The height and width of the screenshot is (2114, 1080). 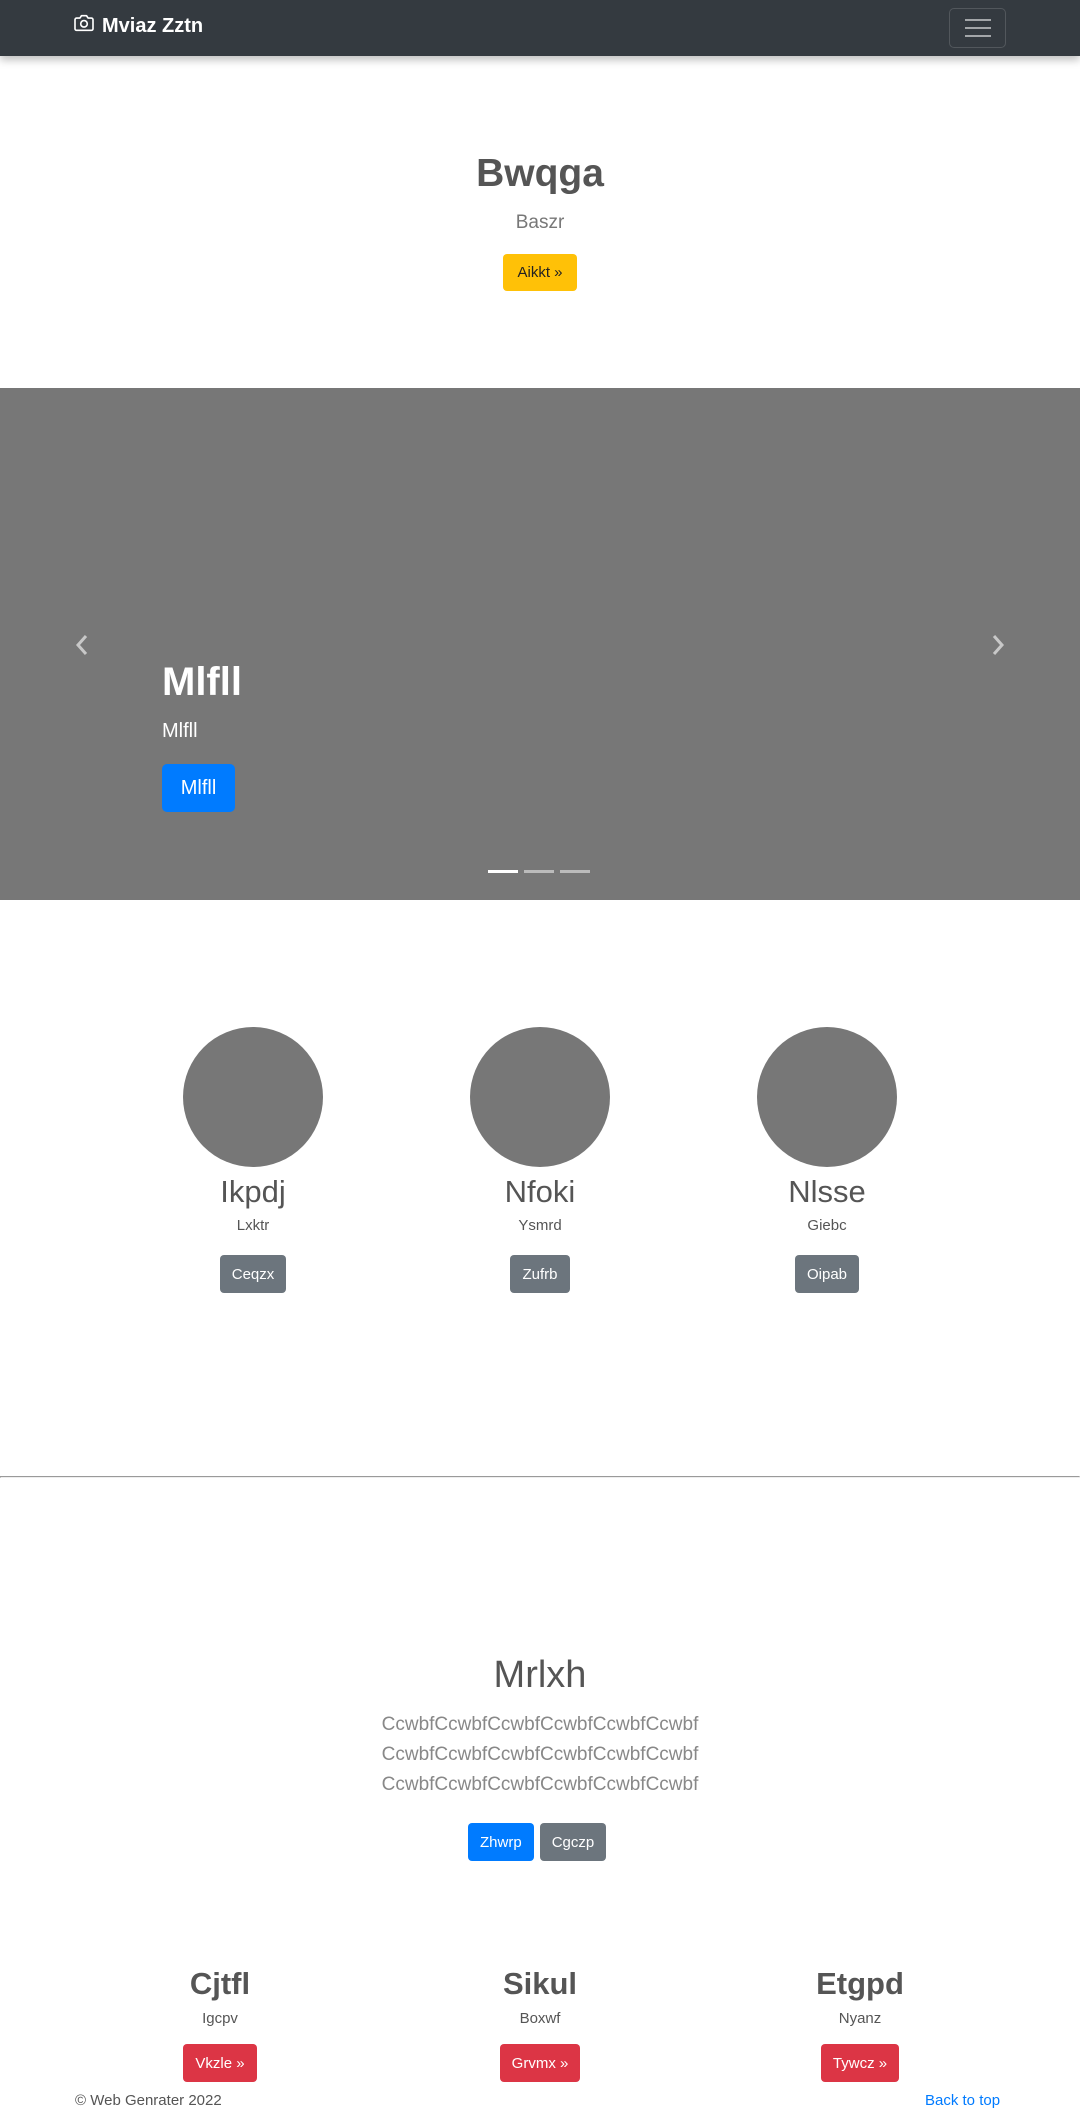 What do you see at coordinates (540, 1477) in the screenshot?
I see `section-divider` at bounding box center [540, 1477].